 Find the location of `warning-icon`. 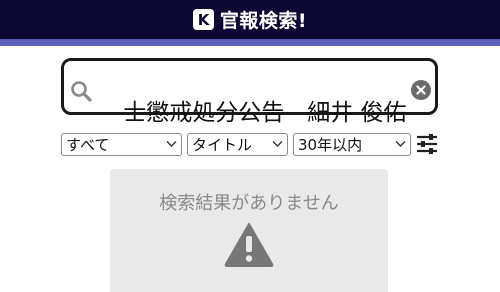

warning-icon is located at coordinates (249, 245).